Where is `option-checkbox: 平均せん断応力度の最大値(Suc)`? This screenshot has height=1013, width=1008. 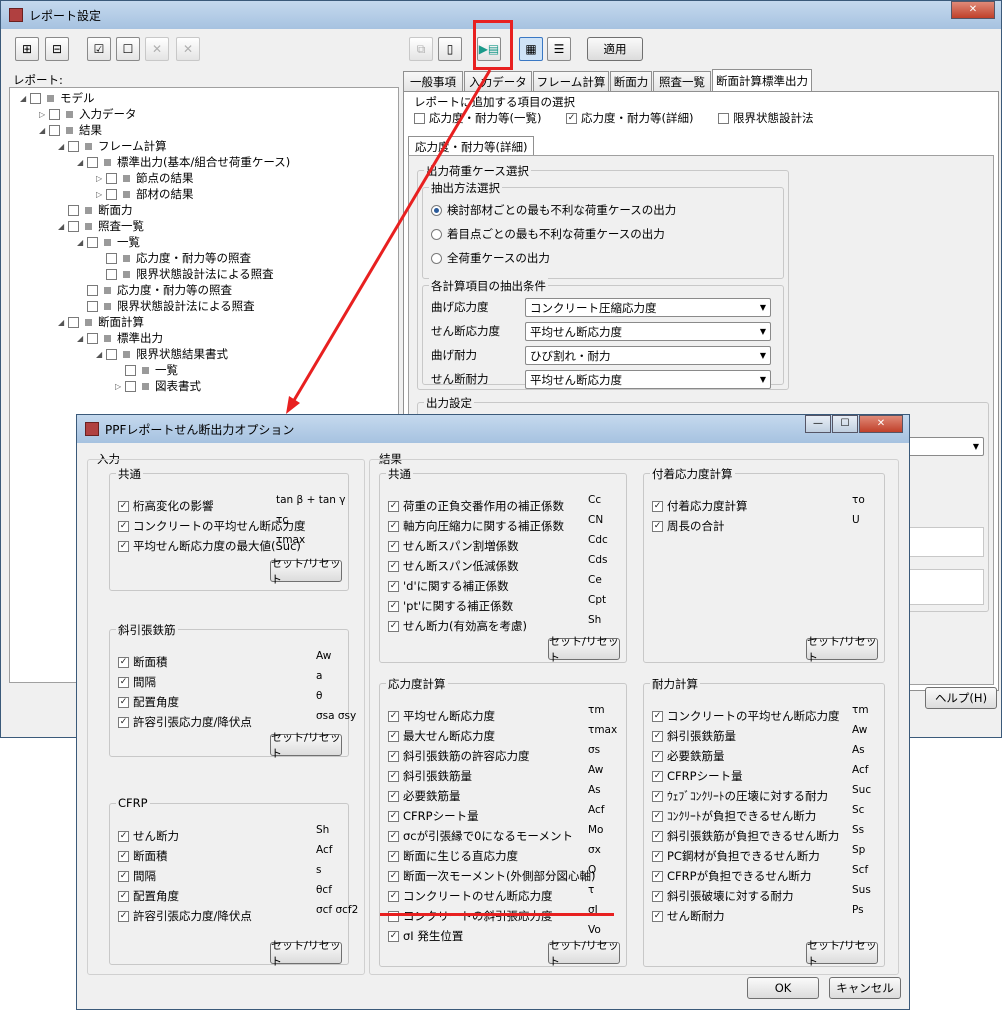 option-checkbox: 平均せん断応力度の最大値(Suc) is located at coordinates (209, 546).